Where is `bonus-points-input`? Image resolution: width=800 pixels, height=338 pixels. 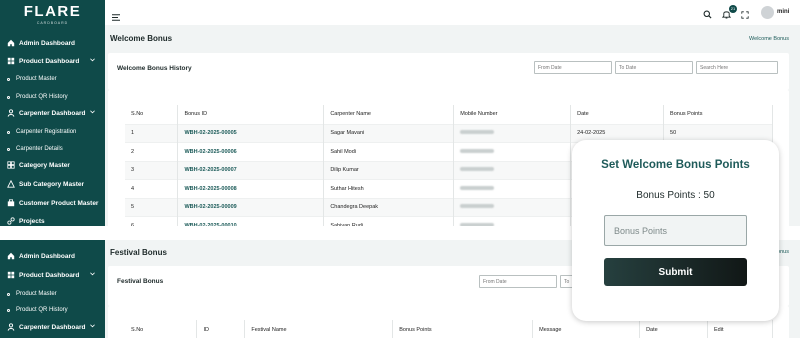 bonus-points-input is located at coordinates (675, 230).